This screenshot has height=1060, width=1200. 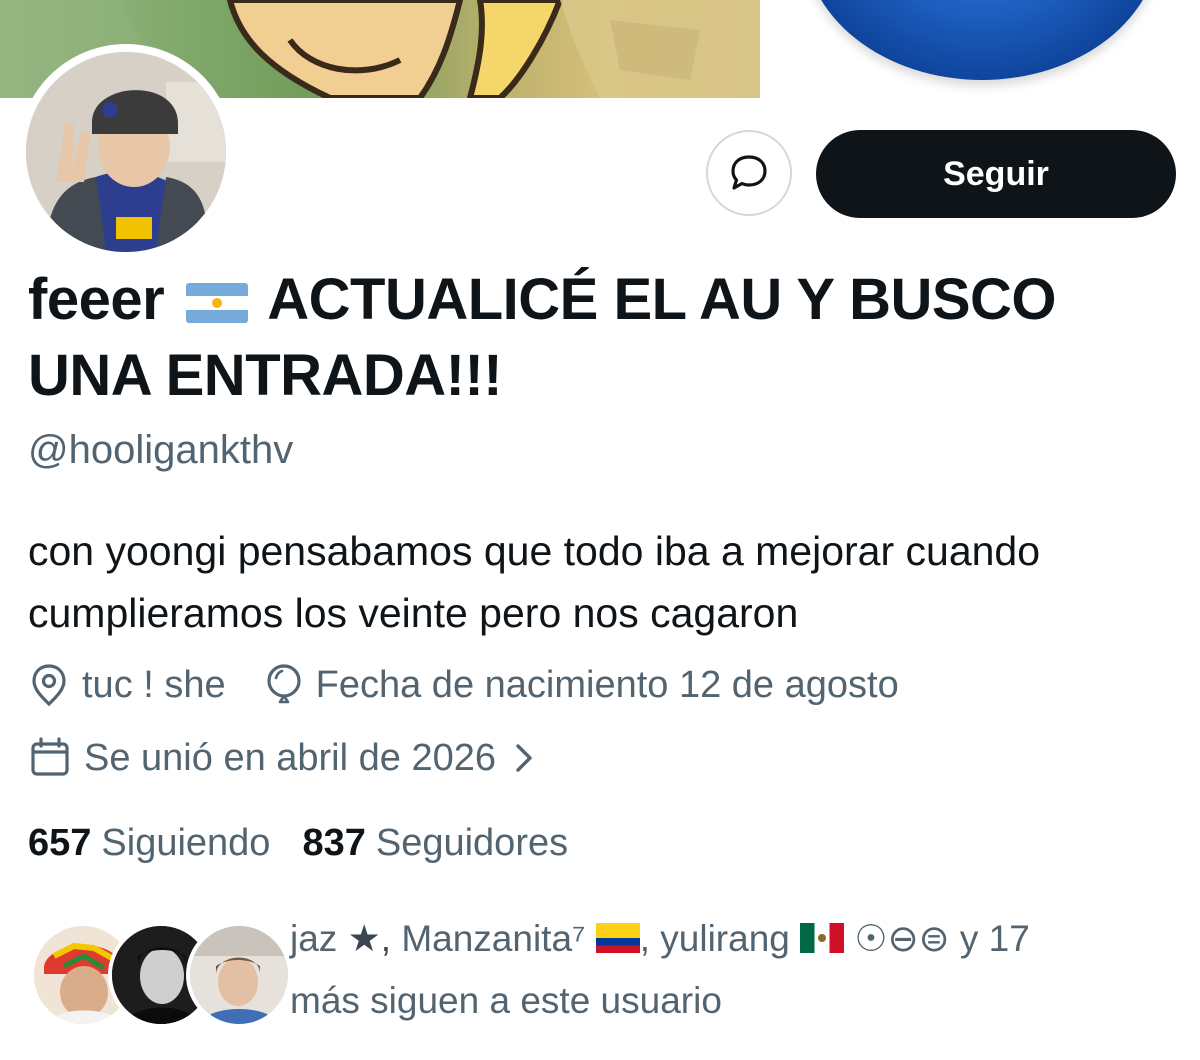 What do you see at coordinates (185, 843) in the screenshot?
I see `following-label: Siguiendo` at bounding box center [185, 843].